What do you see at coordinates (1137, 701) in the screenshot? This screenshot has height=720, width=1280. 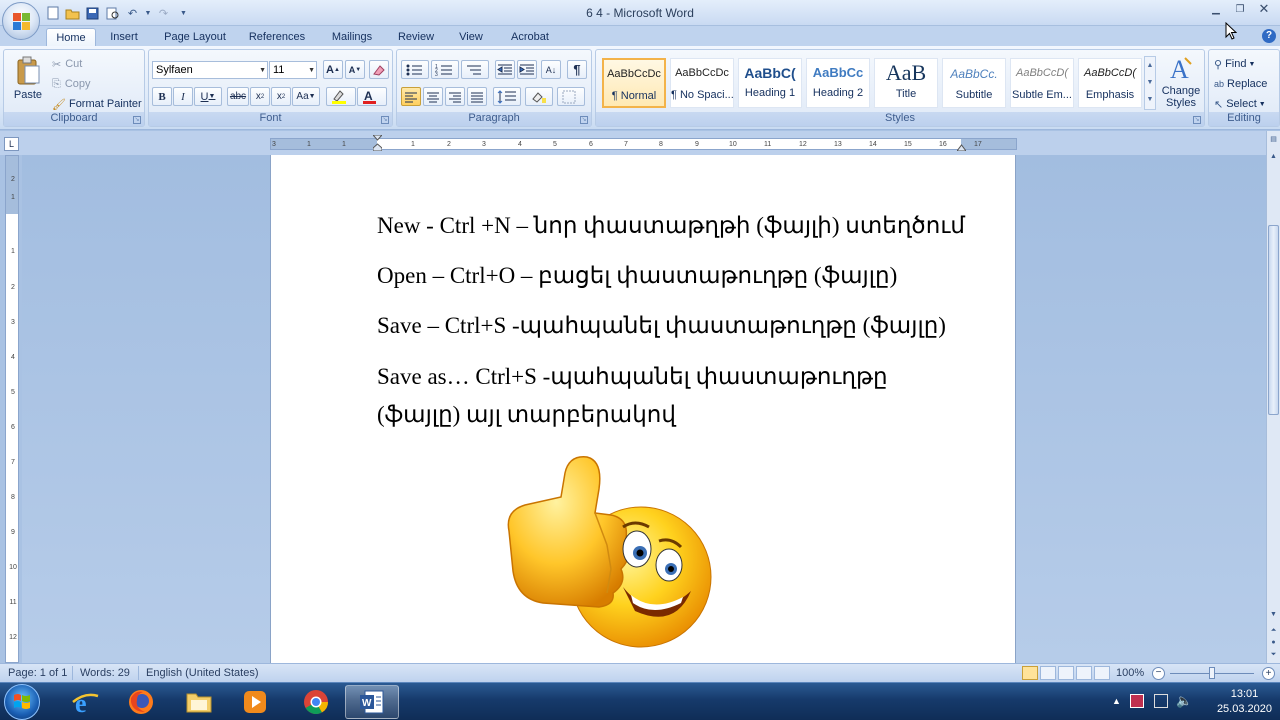 I see `tray-app-icon` at bounding box center [1137, 701].